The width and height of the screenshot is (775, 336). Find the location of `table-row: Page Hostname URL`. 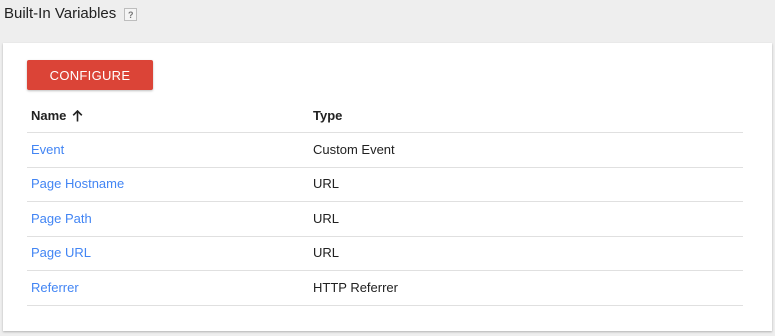

table-row: Page Hostname URL is located at coordinates (385, 185).